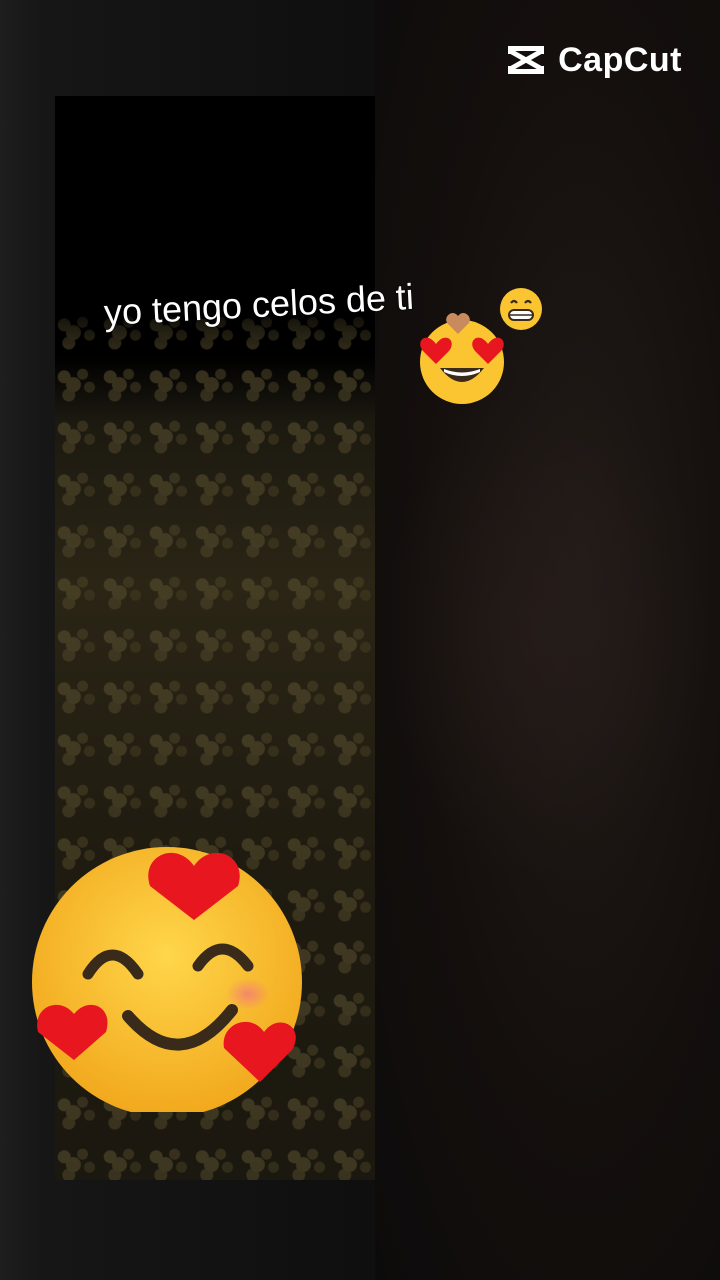  I want to click on star-struck-hearts-emoji, so click(462, 358).